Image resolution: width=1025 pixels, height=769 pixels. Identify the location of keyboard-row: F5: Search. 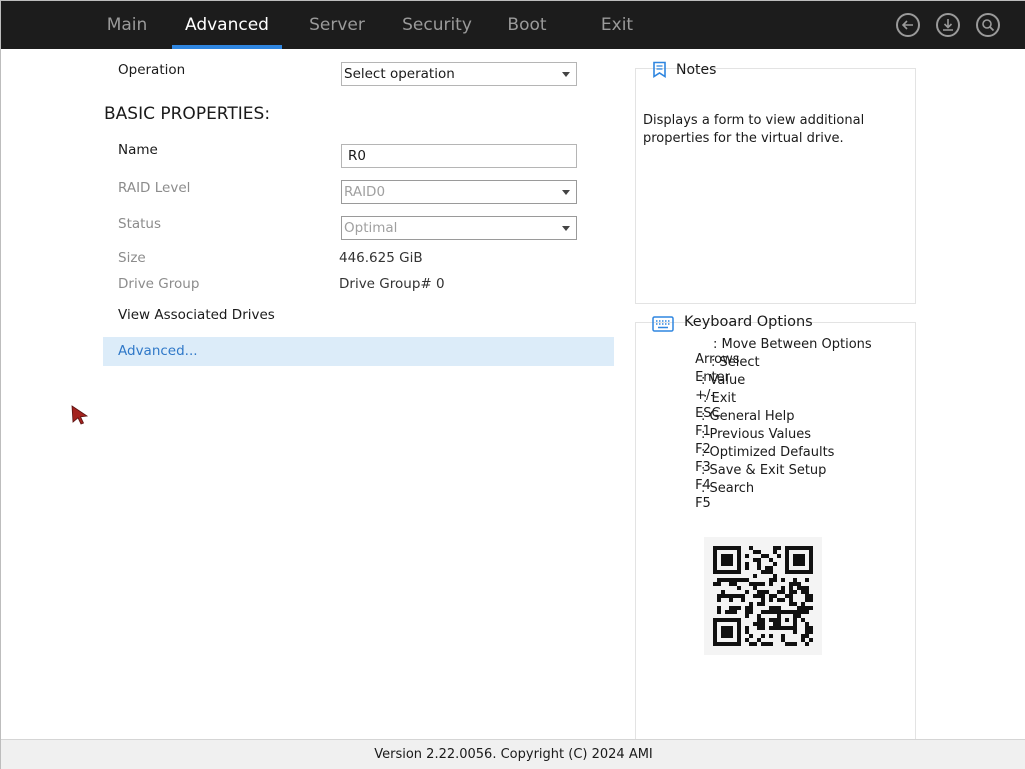
(708, 503).